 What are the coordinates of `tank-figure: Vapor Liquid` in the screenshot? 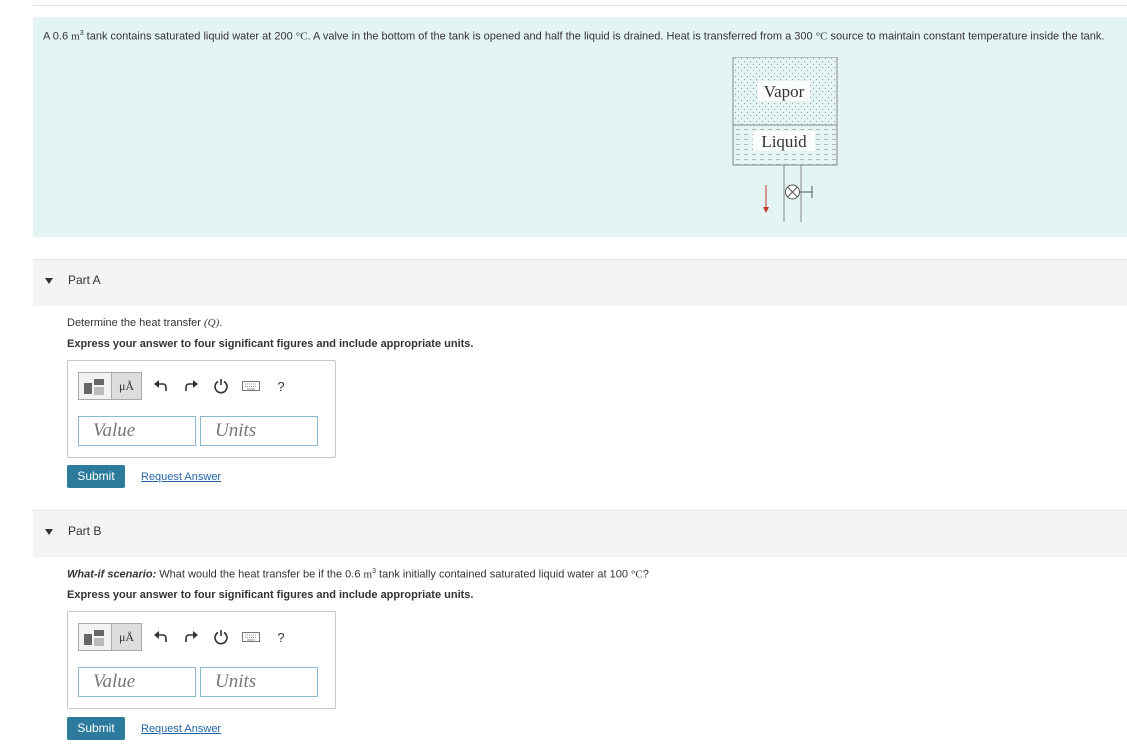 It's located at (785, 139).